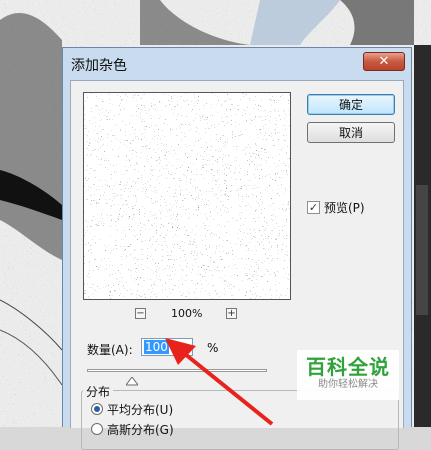 The image size is (431, 450). What do you see at coordinates (156, 347) in the screenshot?
I see `amount-value: 100` at bounding box center [156, 347].